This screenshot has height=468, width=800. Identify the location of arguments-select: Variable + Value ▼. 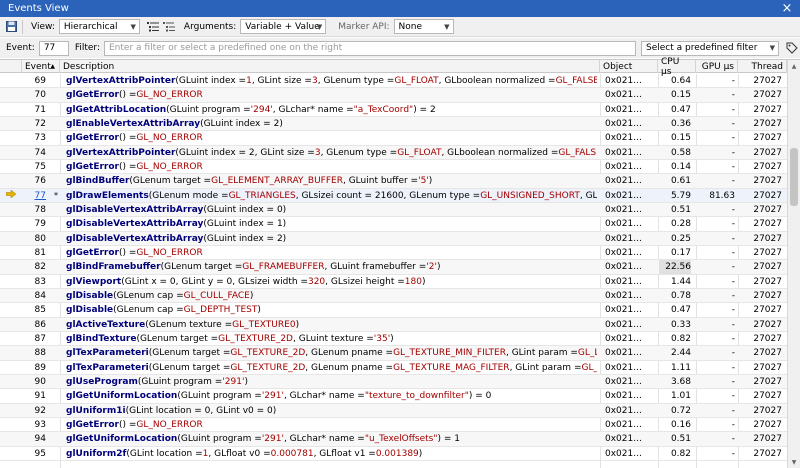
(283, 26).